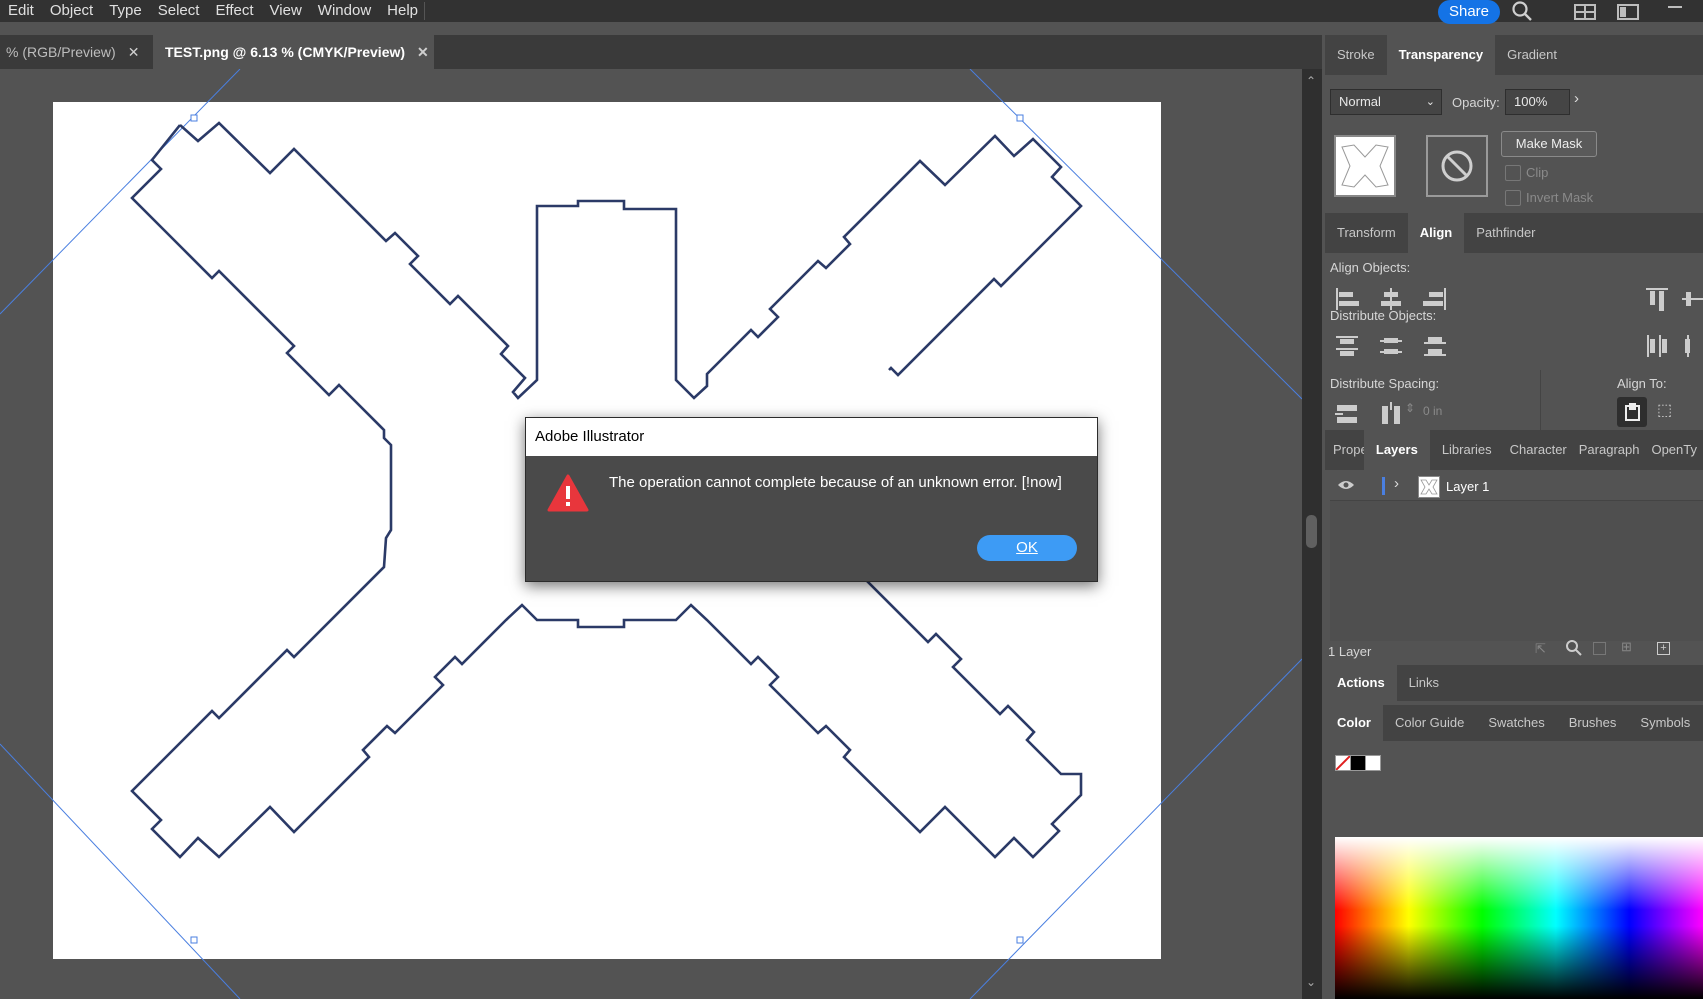 This screenshot has height=999, width=1703. Describe the element at coordinates (1537, 172) in the screenshot. I see `clip-label: Clip` at that location.